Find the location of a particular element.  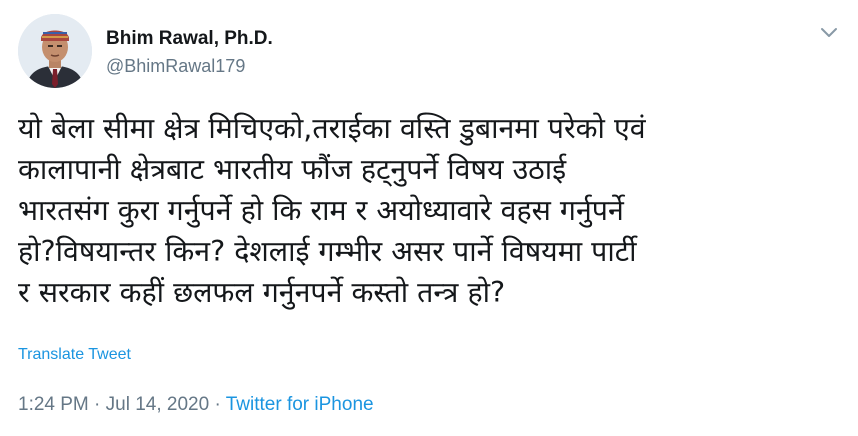

tweet-source-link: Twitter for iPhone is located at coordinates (300, 404).